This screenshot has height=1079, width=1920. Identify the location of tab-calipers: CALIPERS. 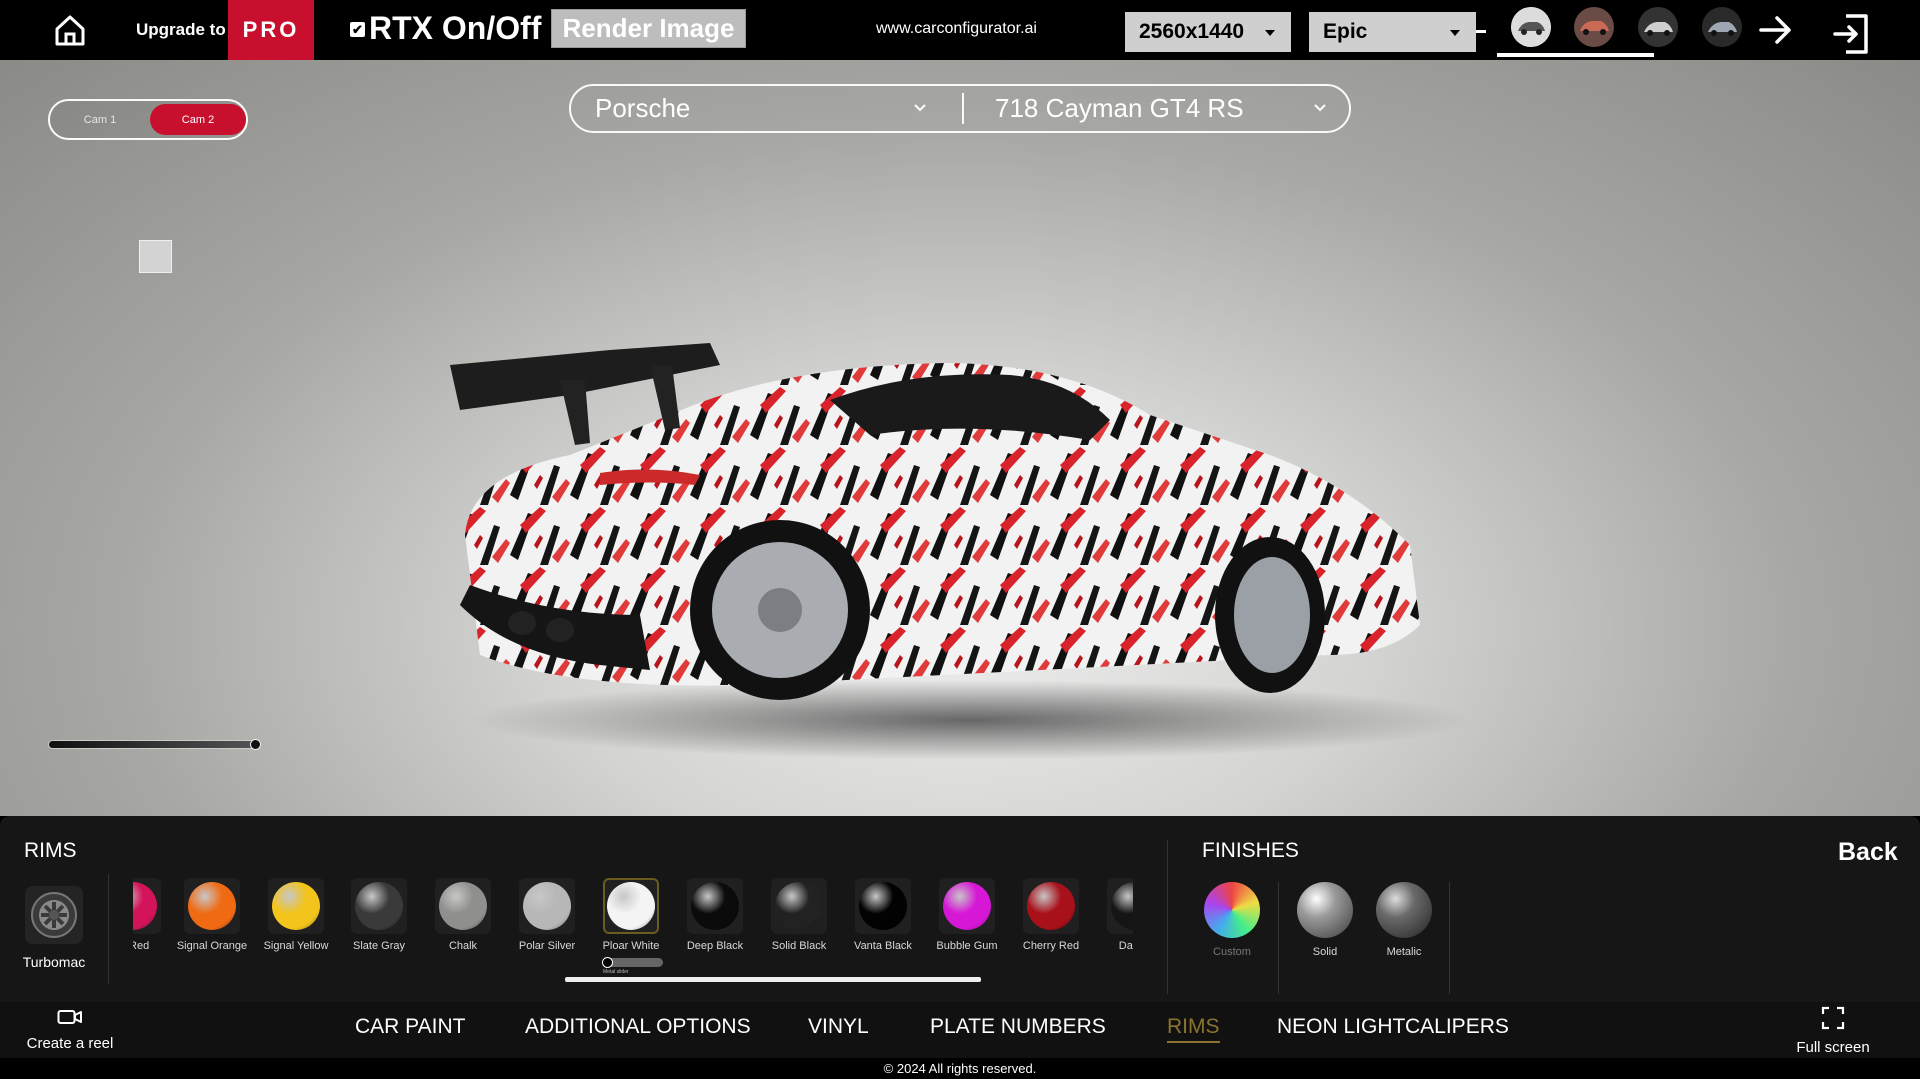
(1457, 1027).